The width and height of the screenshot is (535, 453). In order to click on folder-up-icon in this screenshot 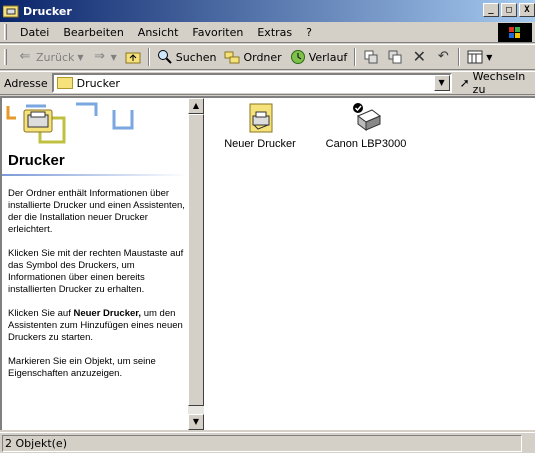, I will do `click(133, 57)`.